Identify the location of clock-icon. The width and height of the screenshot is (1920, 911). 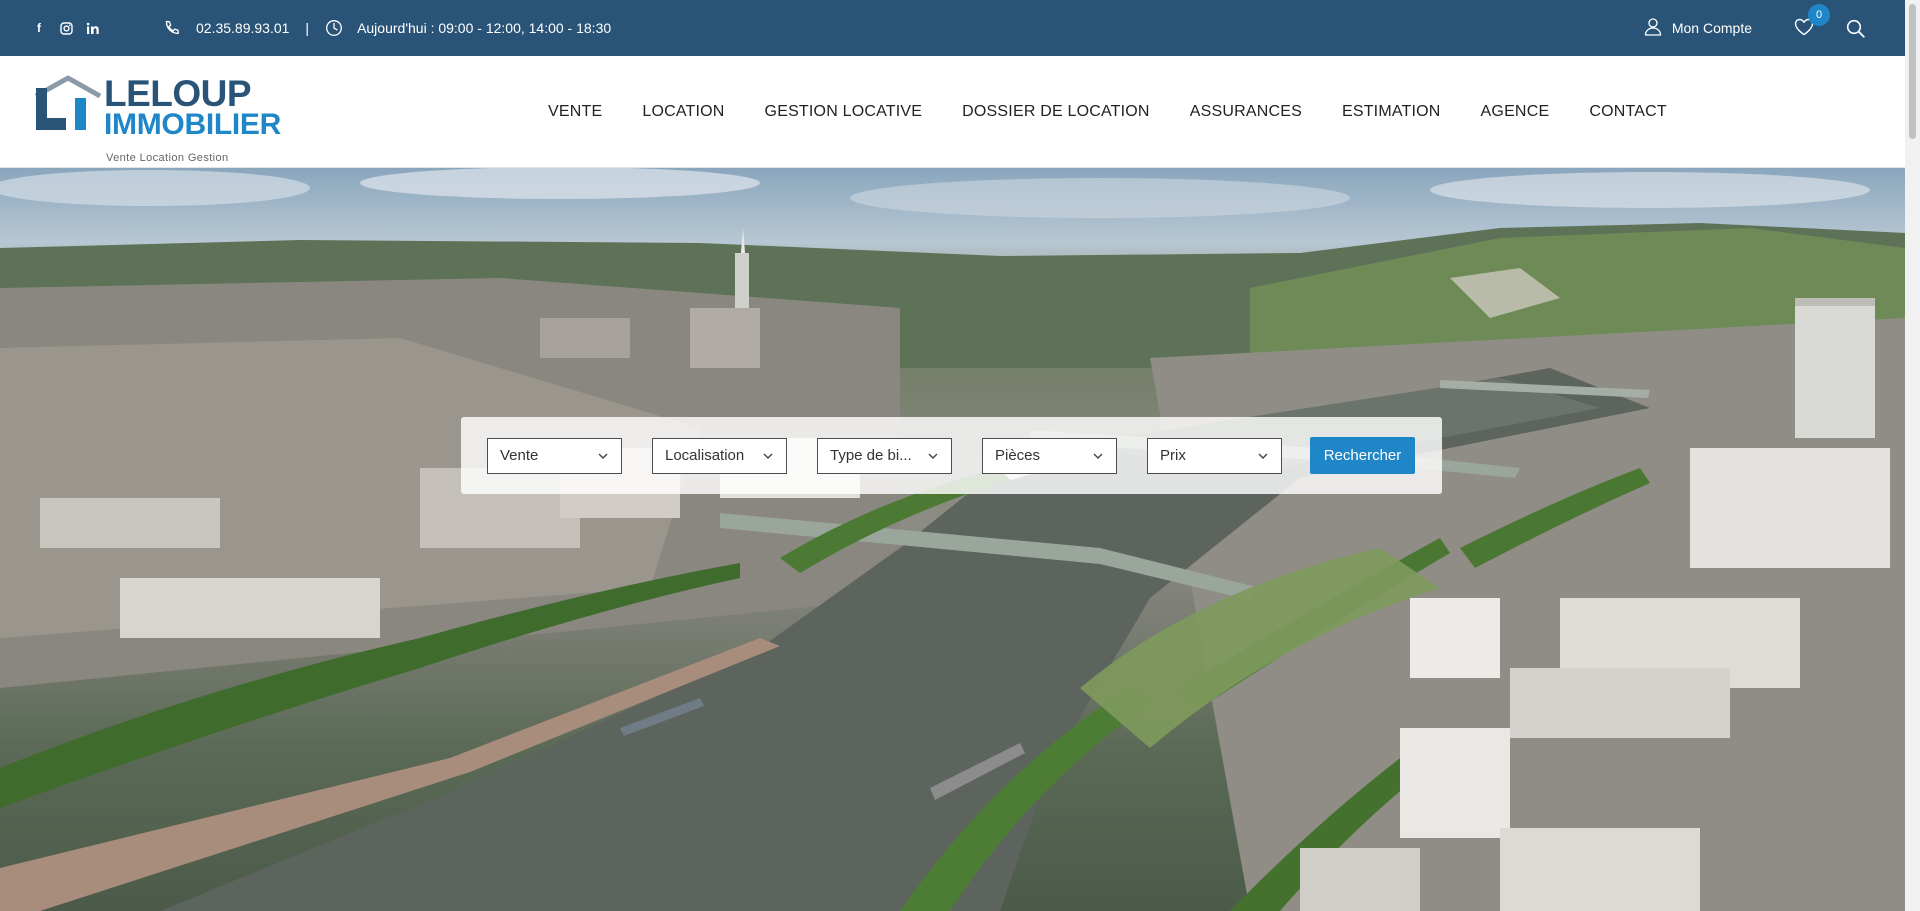
(334, 28).